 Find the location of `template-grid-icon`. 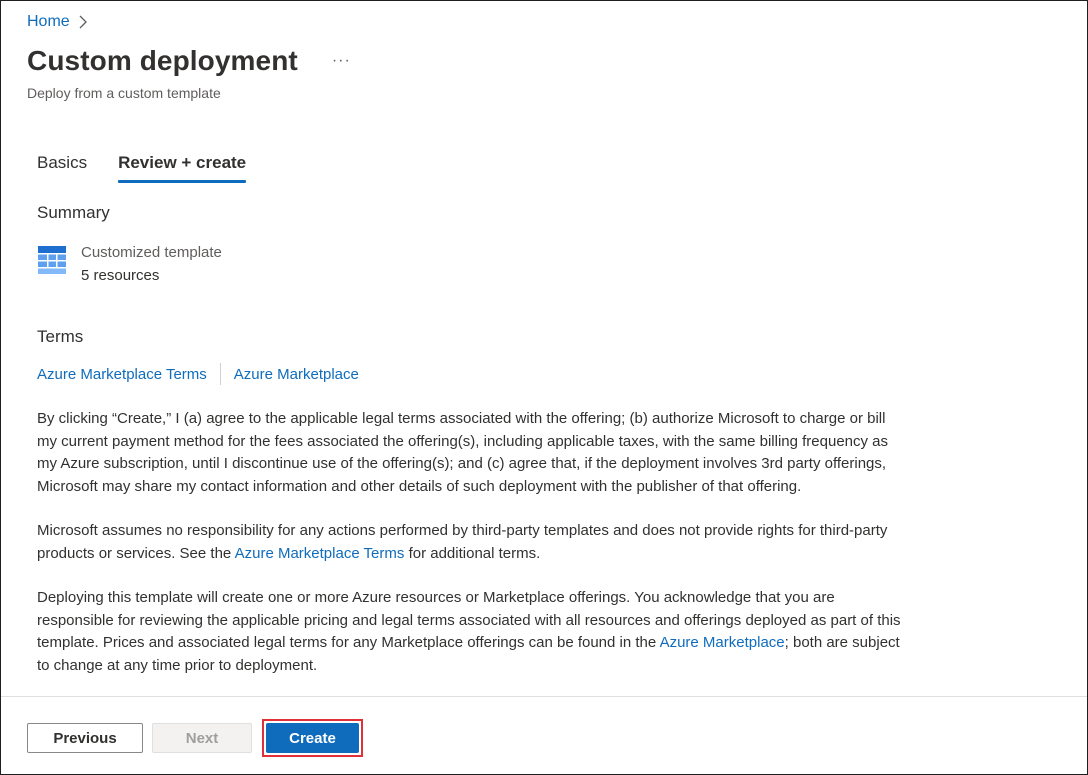

template-grid-icon is located at coordinates (52, 260).